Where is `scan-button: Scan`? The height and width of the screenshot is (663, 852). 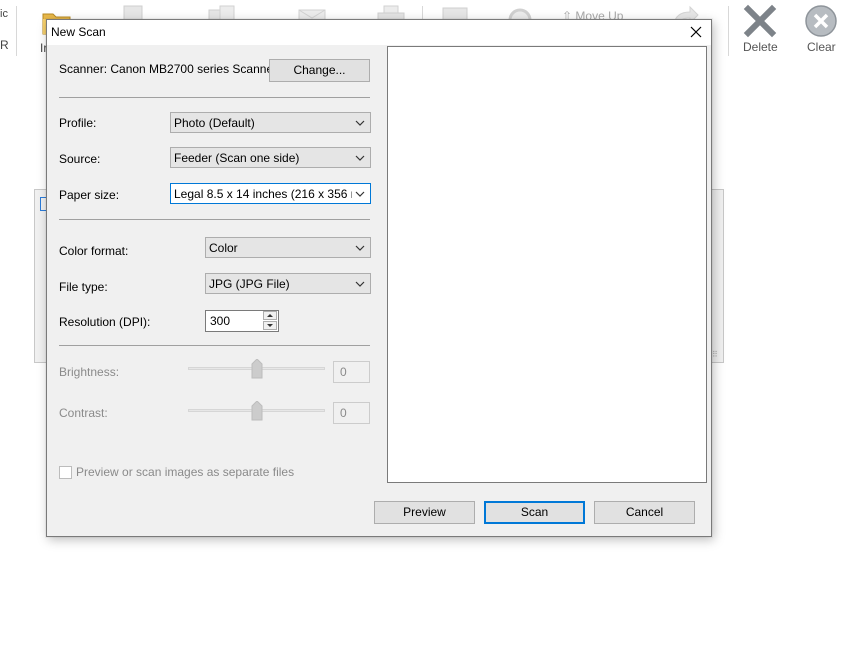
scan-button: Scan is located at coordinates (534, 512).